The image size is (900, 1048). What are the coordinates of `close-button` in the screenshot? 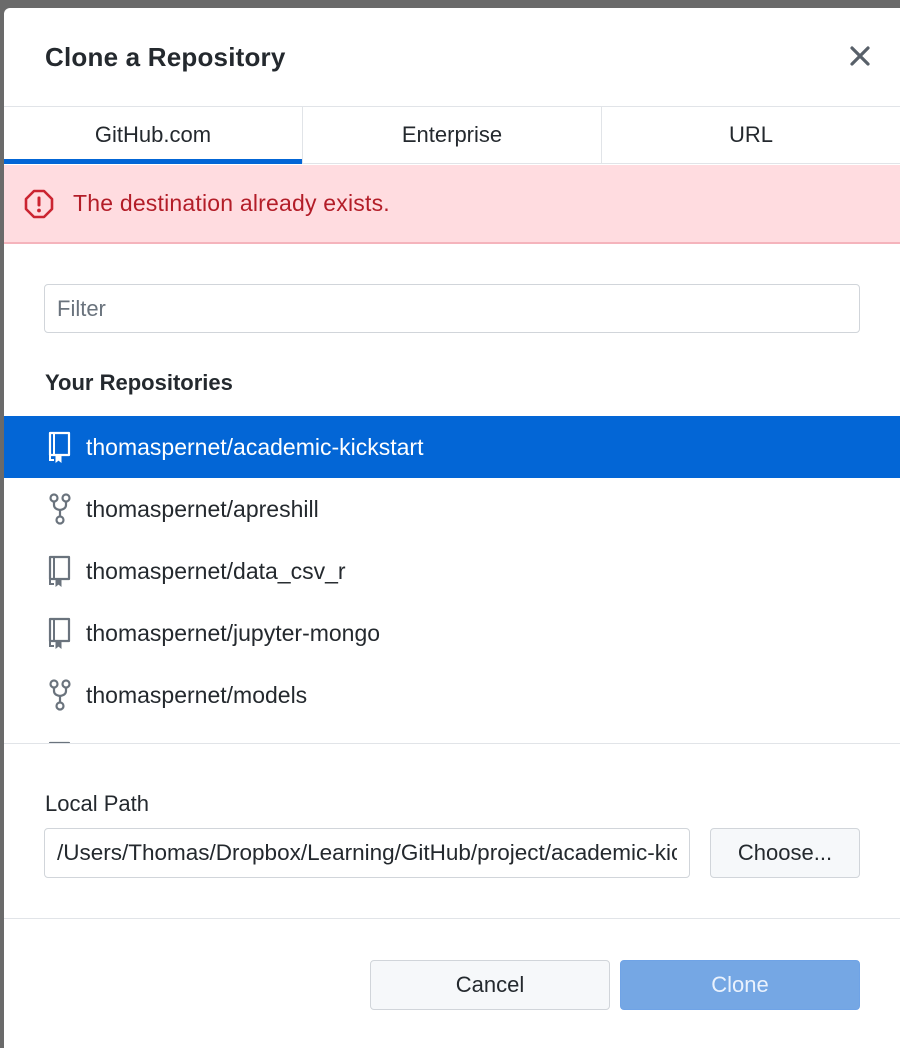 It's located at (860, 56).